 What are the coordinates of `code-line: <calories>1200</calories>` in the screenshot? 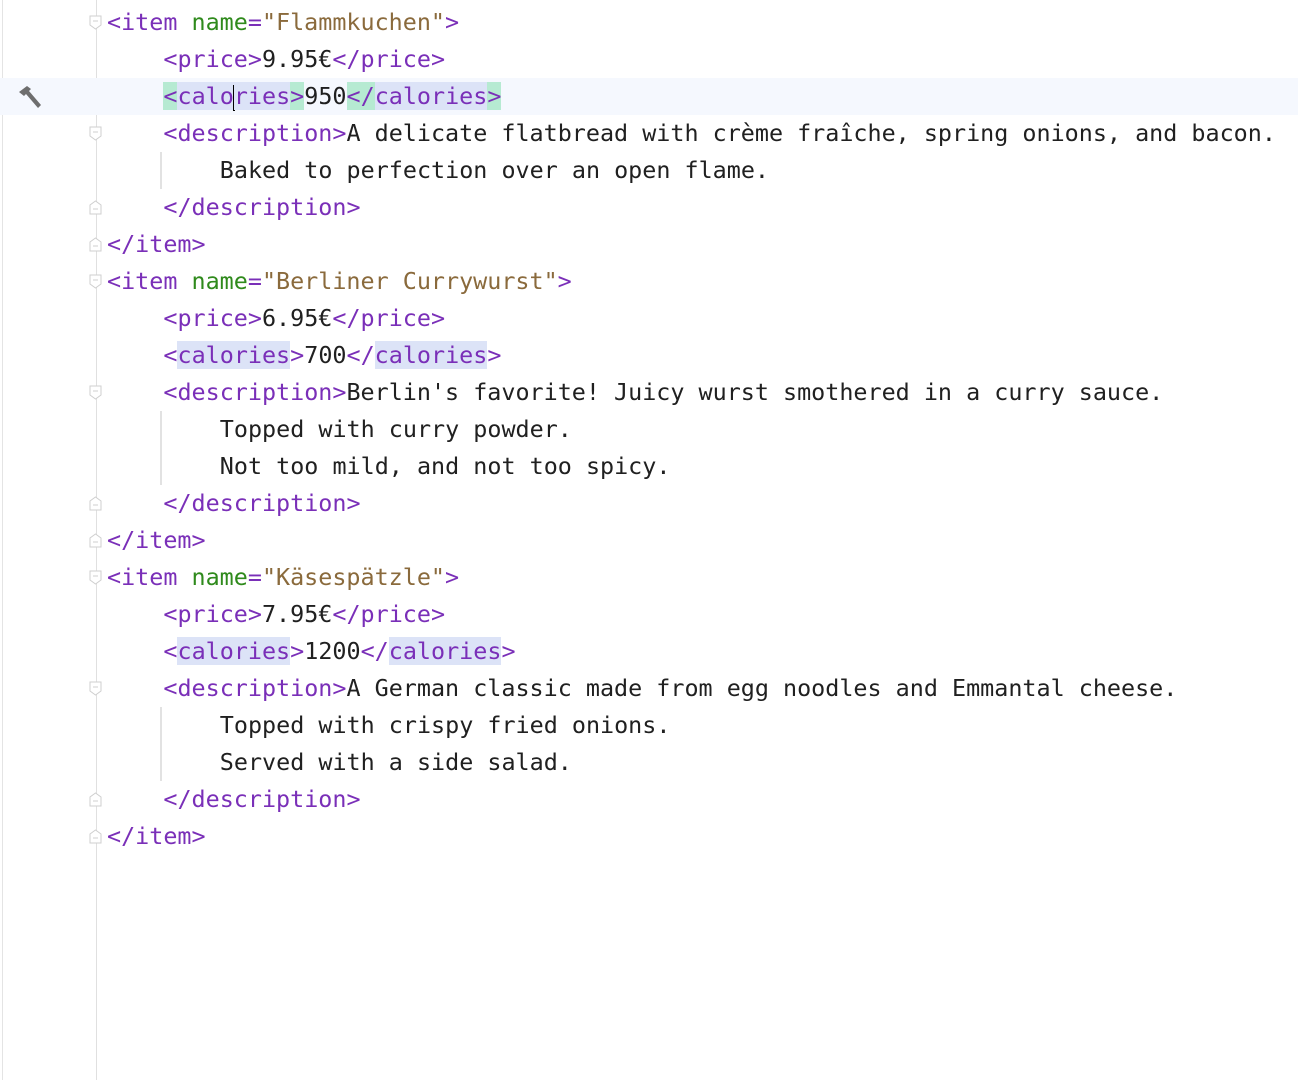 It's located at (649, 651).